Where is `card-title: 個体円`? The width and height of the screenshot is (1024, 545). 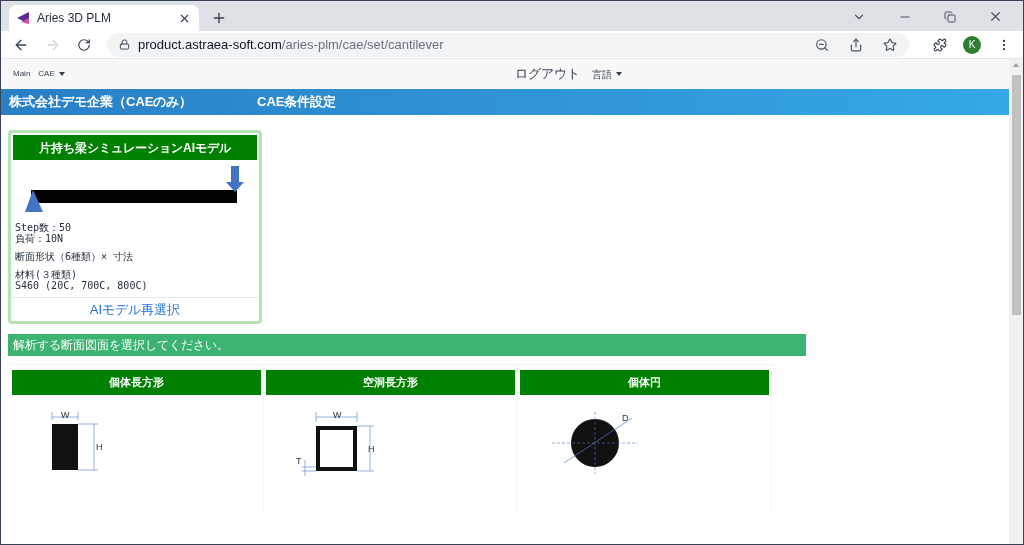 card-title: 個体円 is located at coordinates (644, 383).